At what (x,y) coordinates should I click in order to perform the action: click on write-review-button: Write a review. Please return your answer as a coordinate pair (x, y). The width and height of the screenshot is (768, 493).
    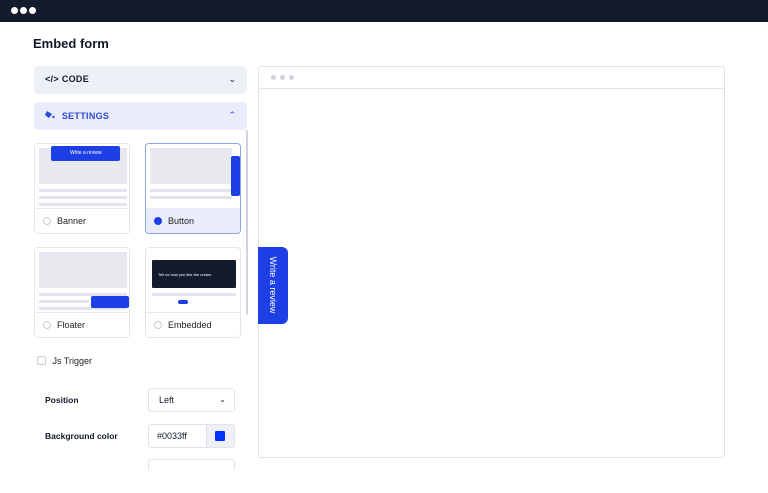
    Looking at the image, I should click on (273, 285).